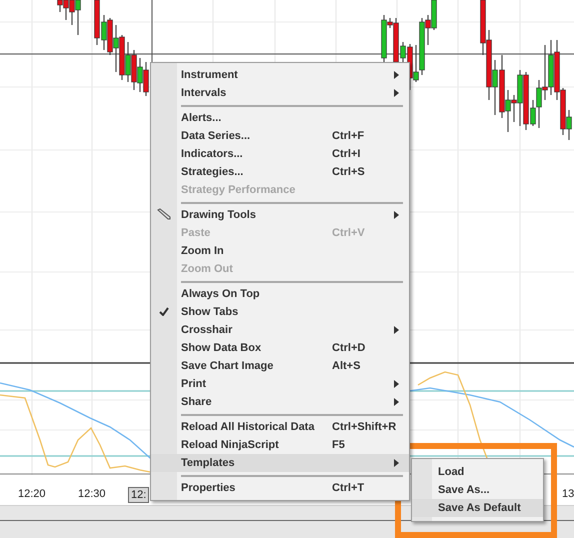 The image size is (574, 538). Describe the element at coordinates (280, 312) in the screenshot. I see `menu-item: Show Tabs` at that location.